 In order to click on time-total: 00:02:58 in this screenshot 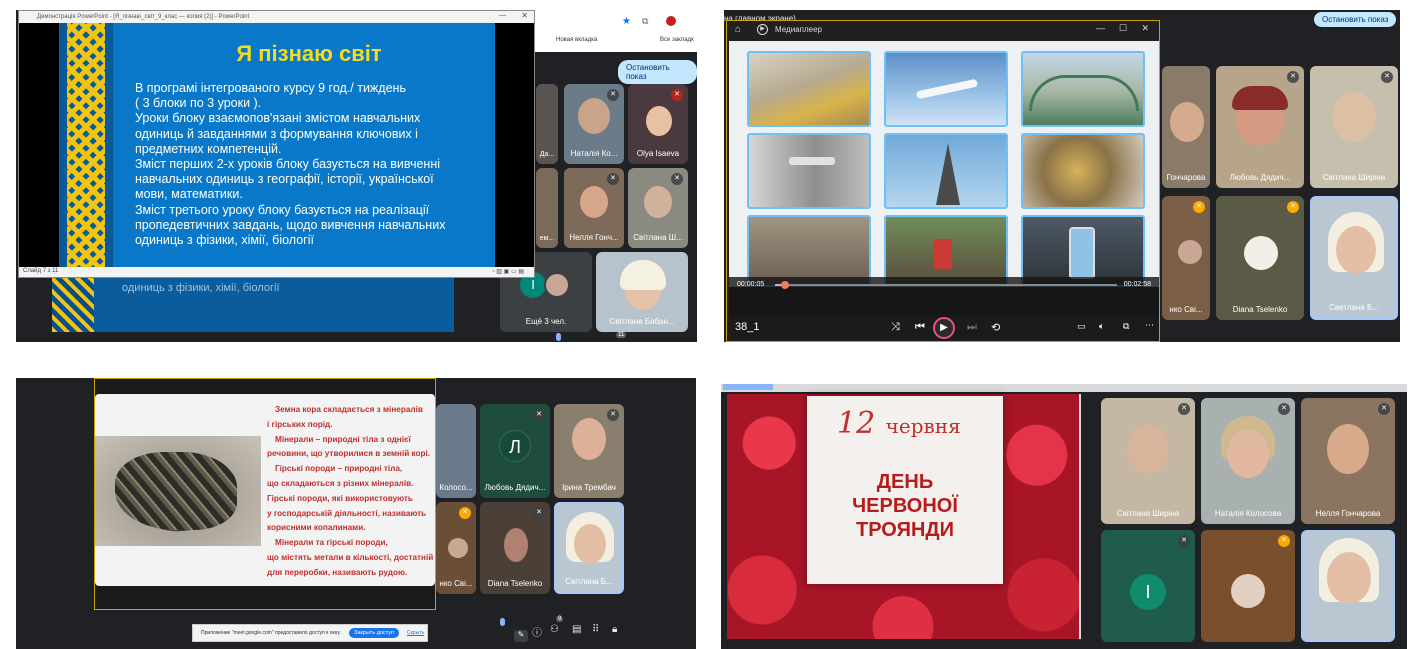, I will do `click(1137, 284)`.